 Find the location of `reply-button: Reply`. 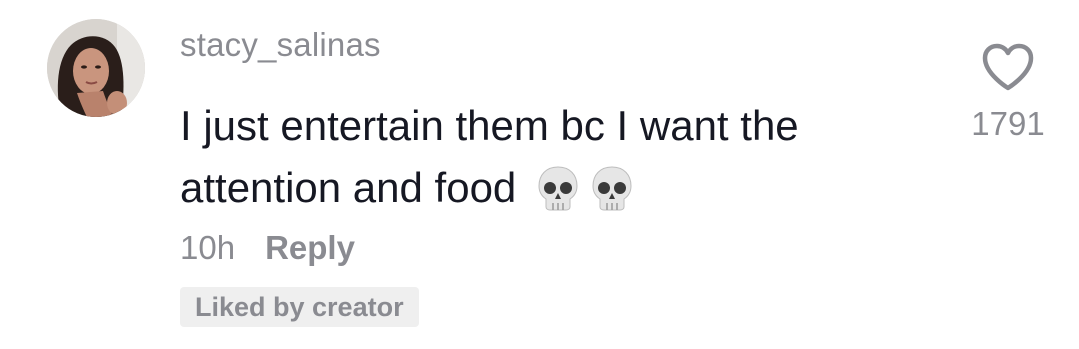

reply-button: Reply is located at coordinates (310, 248).